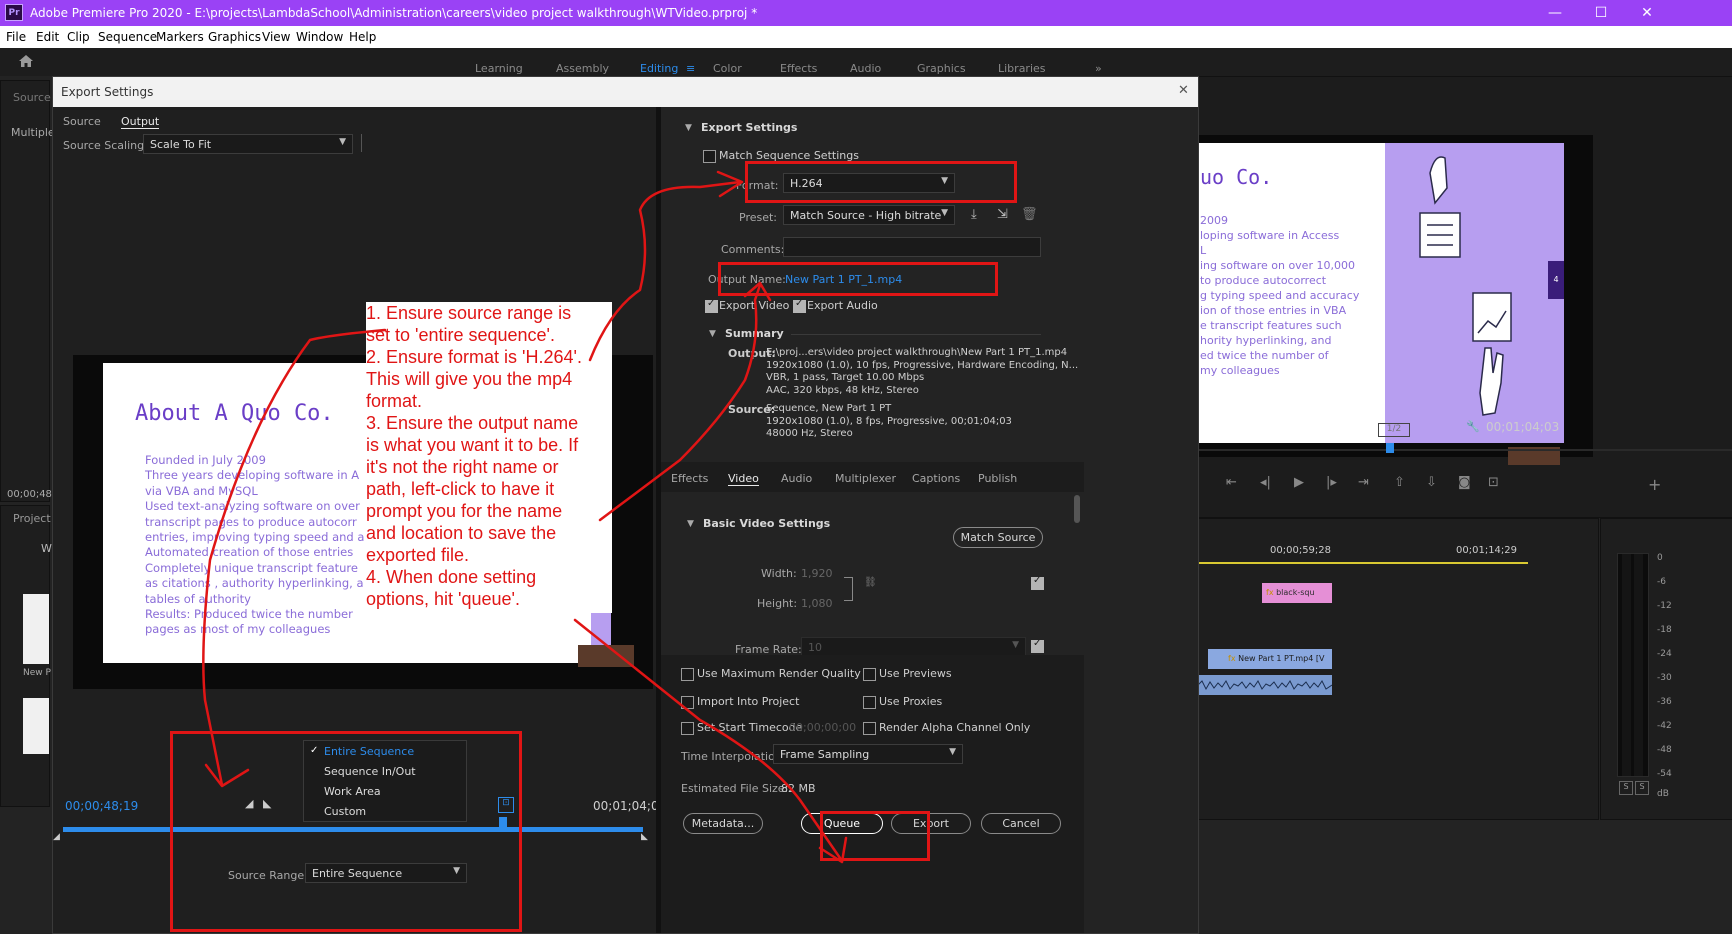 Image resolution: width=1732 pixels, height=934 pixels. Describe the element at coordinates (665, 271) in the screenshot. I see `arrow-to-format` at that location.